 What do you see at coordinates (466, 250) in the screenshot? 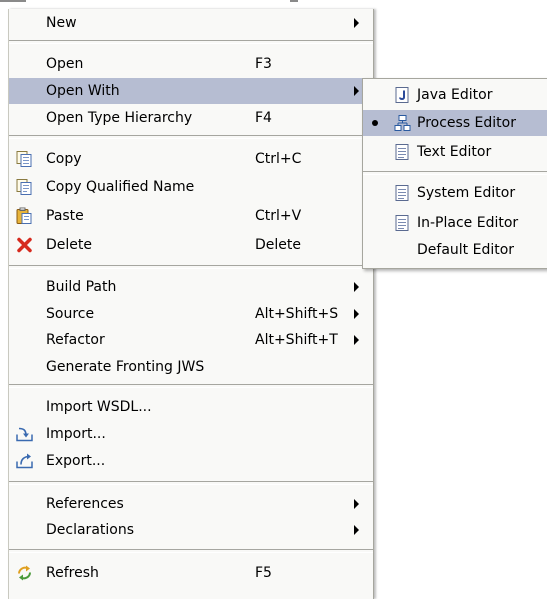
I see `submenu-item-label: Default Editor` at bounding box center [466, 250].